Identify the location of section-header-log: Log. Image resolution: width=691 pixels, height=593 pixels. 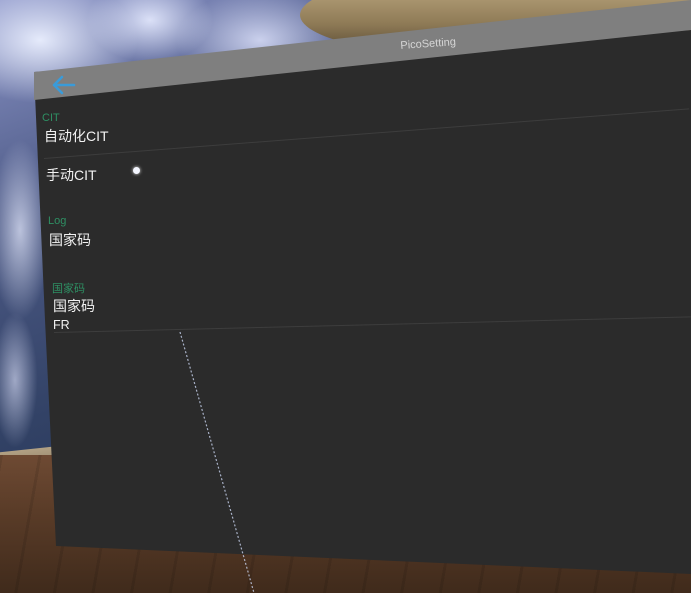
(57, 221).